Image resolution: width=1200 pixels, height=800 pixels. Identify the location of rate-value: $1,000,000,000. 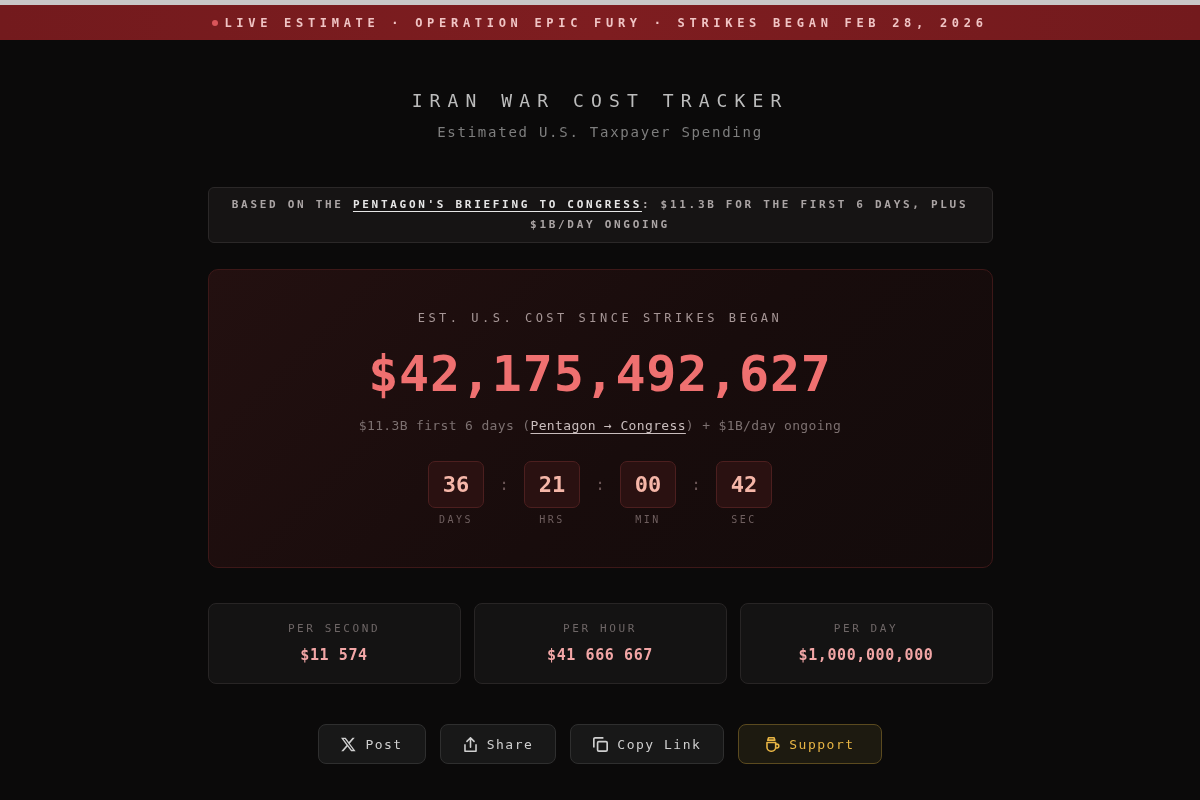
(866, 655).